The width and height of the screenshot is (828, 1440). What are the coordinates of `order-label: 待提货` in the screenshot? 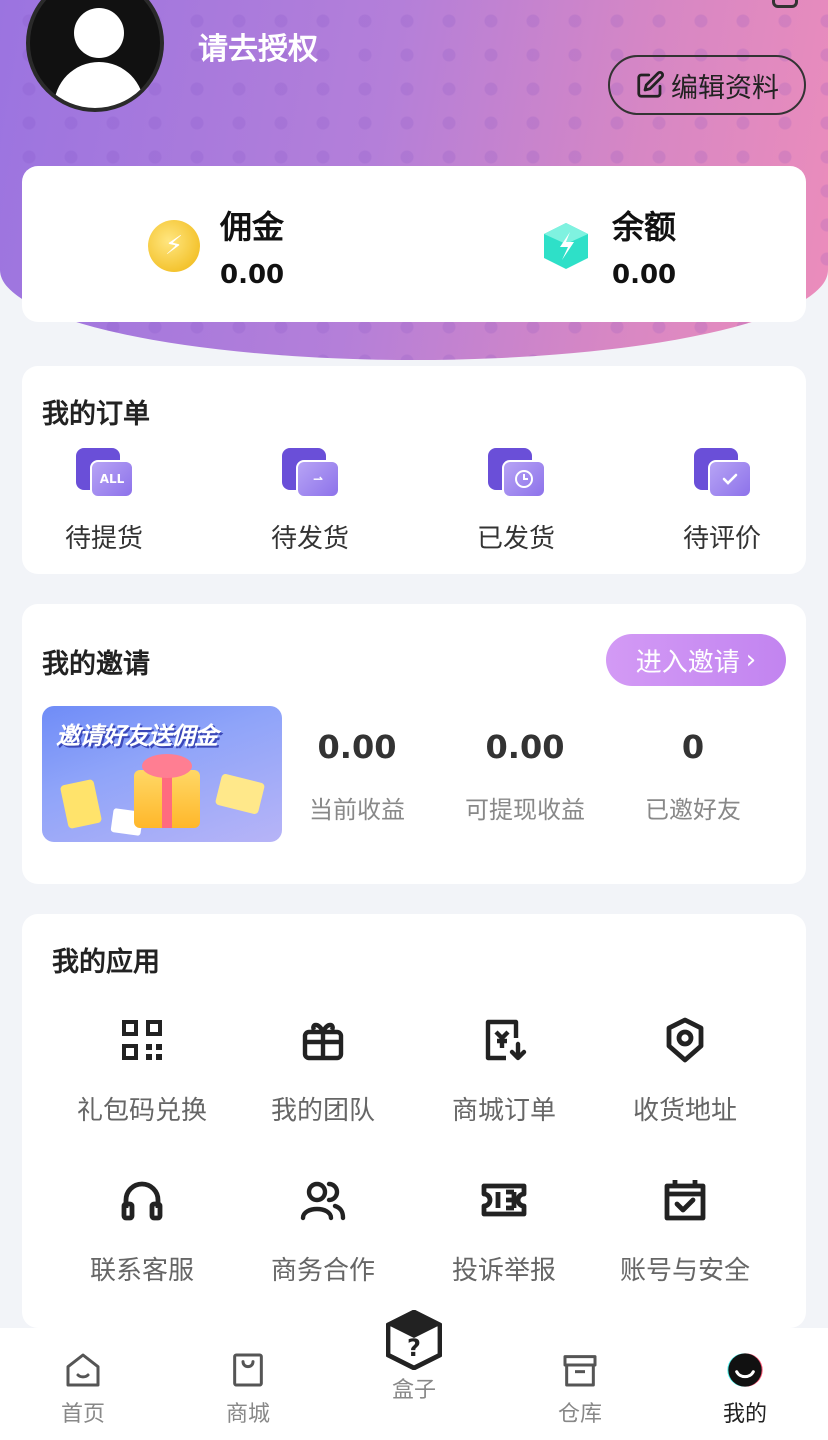 It's located at (103, 539).